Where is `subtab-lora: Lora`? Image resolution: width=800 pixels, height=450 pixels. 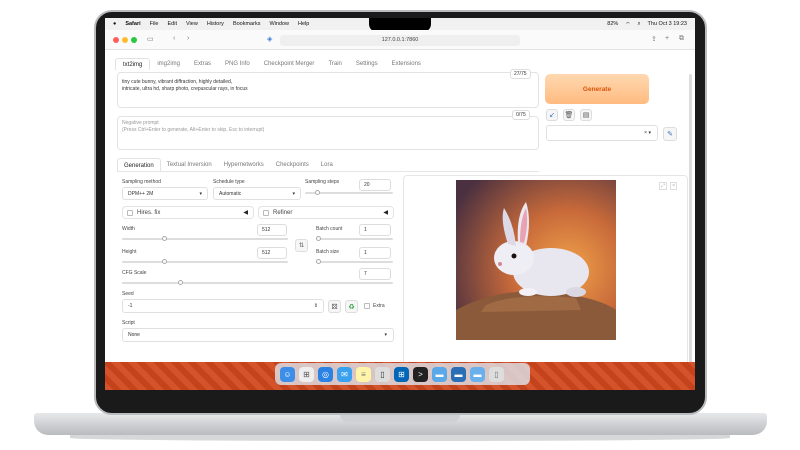
subtab-lora: Lora is located at coordinates (327, 164).